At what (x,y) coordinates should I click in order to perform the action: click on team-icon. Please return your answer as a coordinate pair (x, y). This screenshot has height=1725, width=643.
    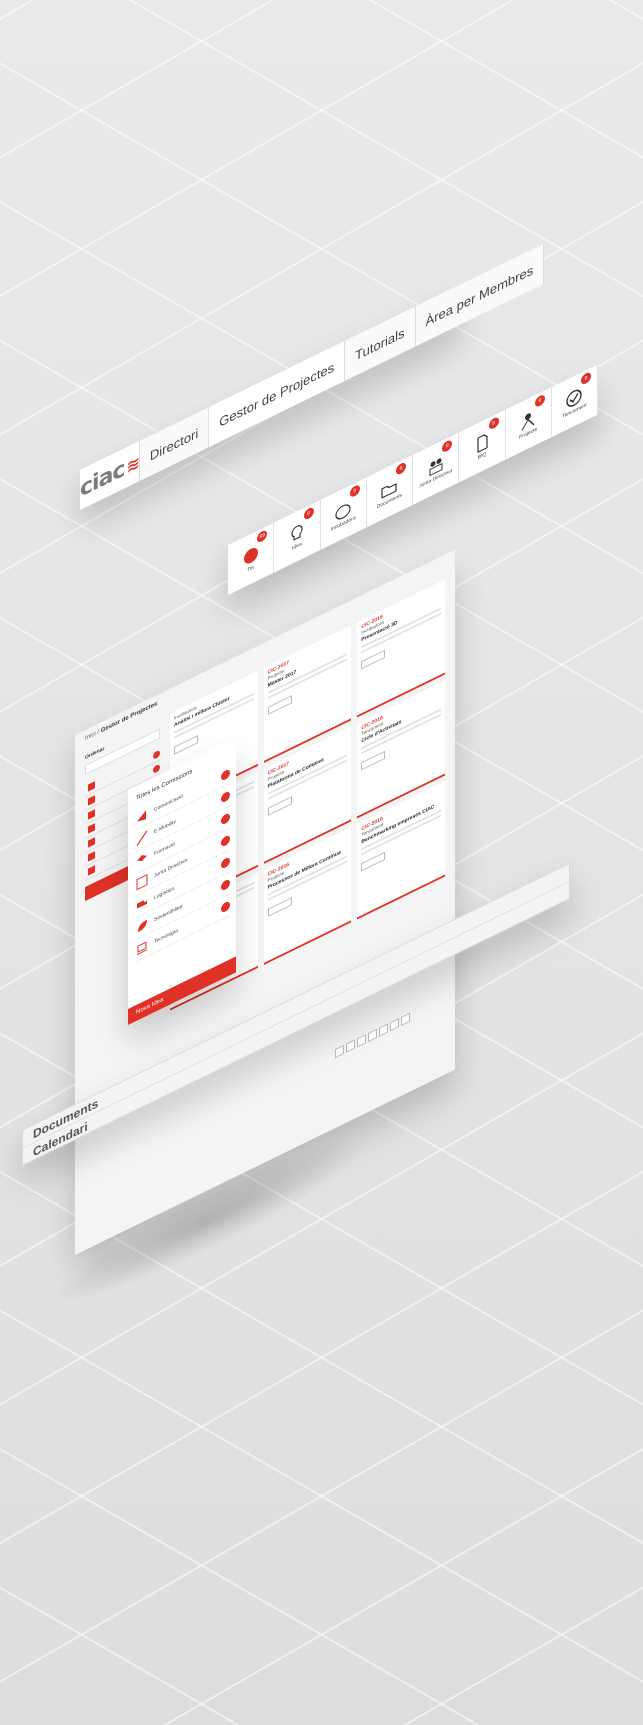
    Looking at the image, I should click on (142, 882).